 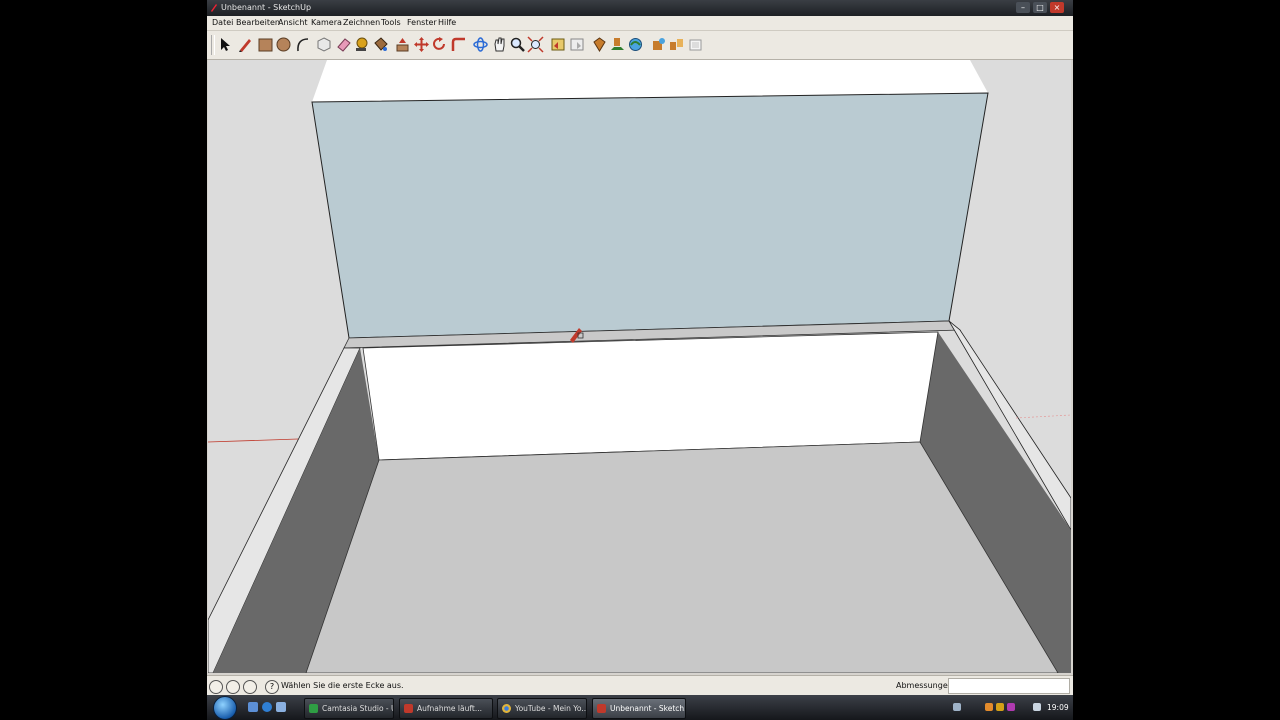 I want to click on share-model-tool, so click(x=635, y=44).